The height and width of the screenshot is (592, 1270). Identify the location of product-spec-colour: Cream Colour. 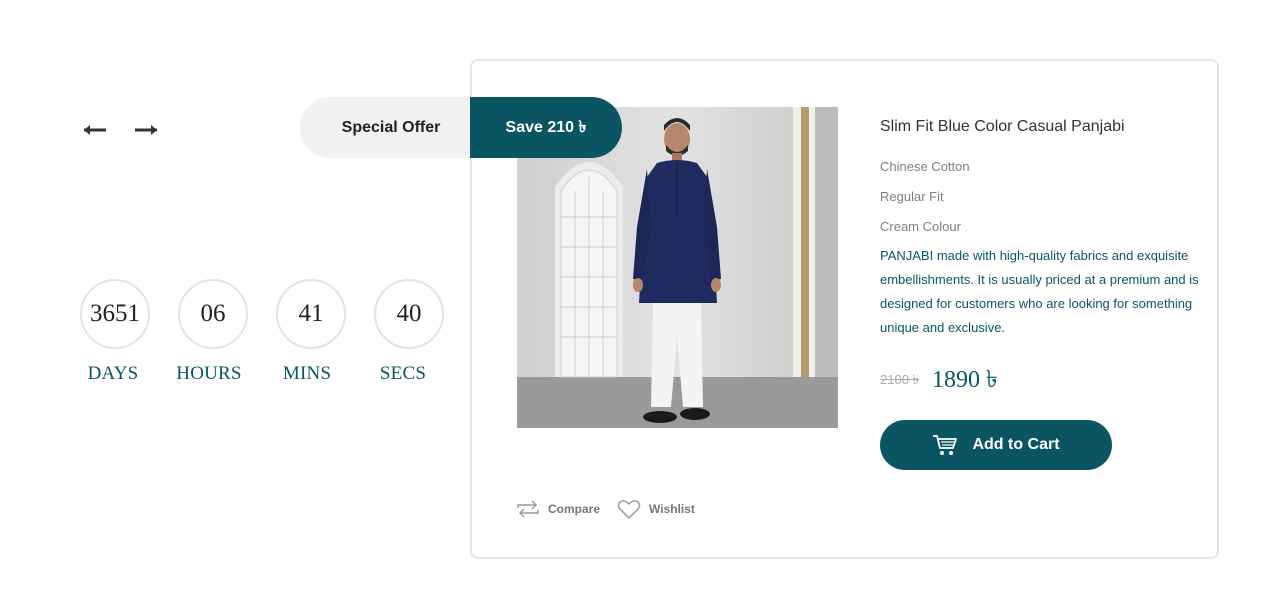
(920, 226).